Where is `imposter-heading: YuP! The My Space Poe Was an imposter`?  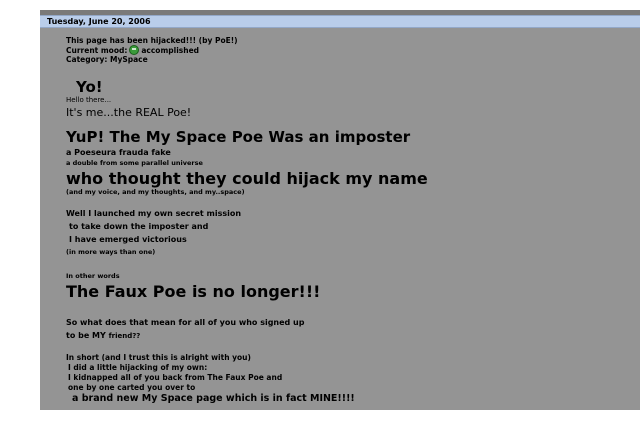 imposter-heading: YuP! The My Space Poe Was an imposter is located at coordinates (238, 137).